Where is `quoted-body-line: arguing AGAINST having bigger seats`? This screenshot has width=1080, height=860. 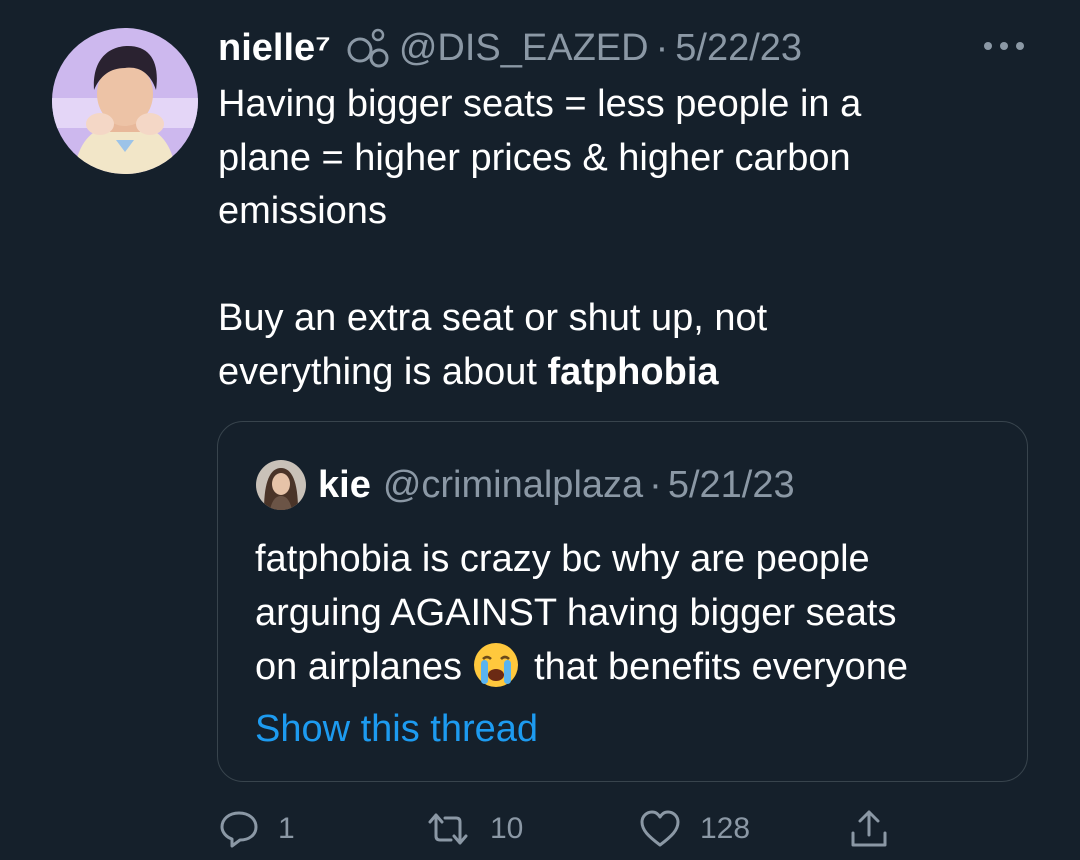 quoted-body-line: arguing AGAINST having bigger seats is located at coordinates (576, 613).